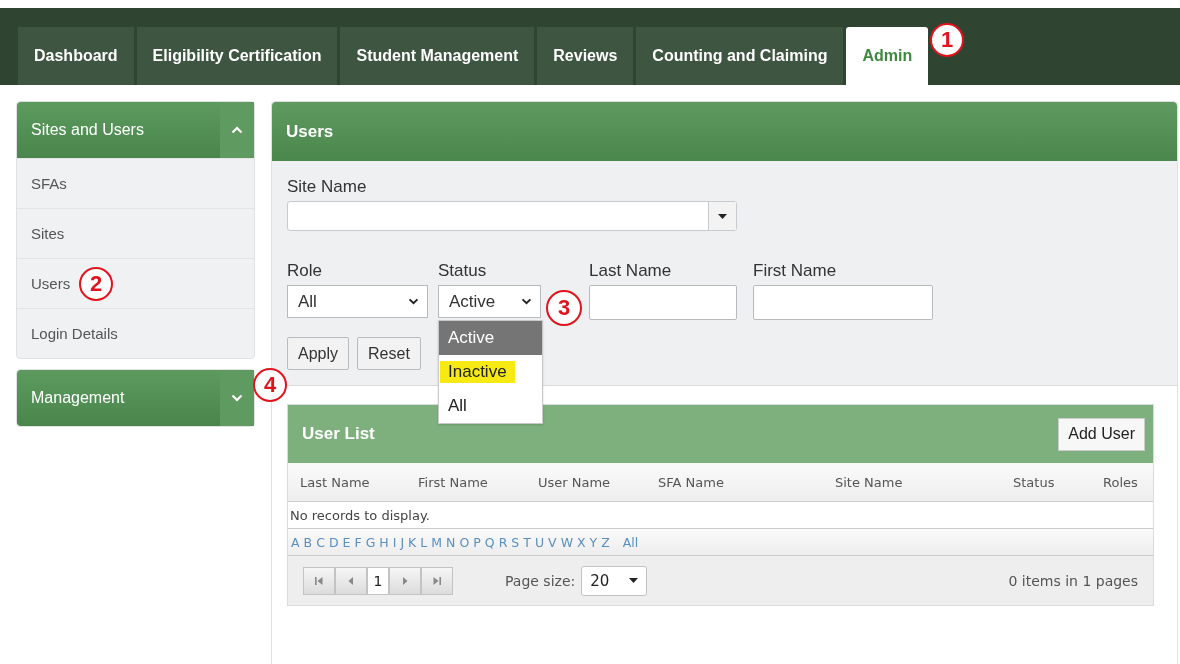 The height and width of the screenshot is (664, 1180). I want to click on first-page-button, so click(319, 580).